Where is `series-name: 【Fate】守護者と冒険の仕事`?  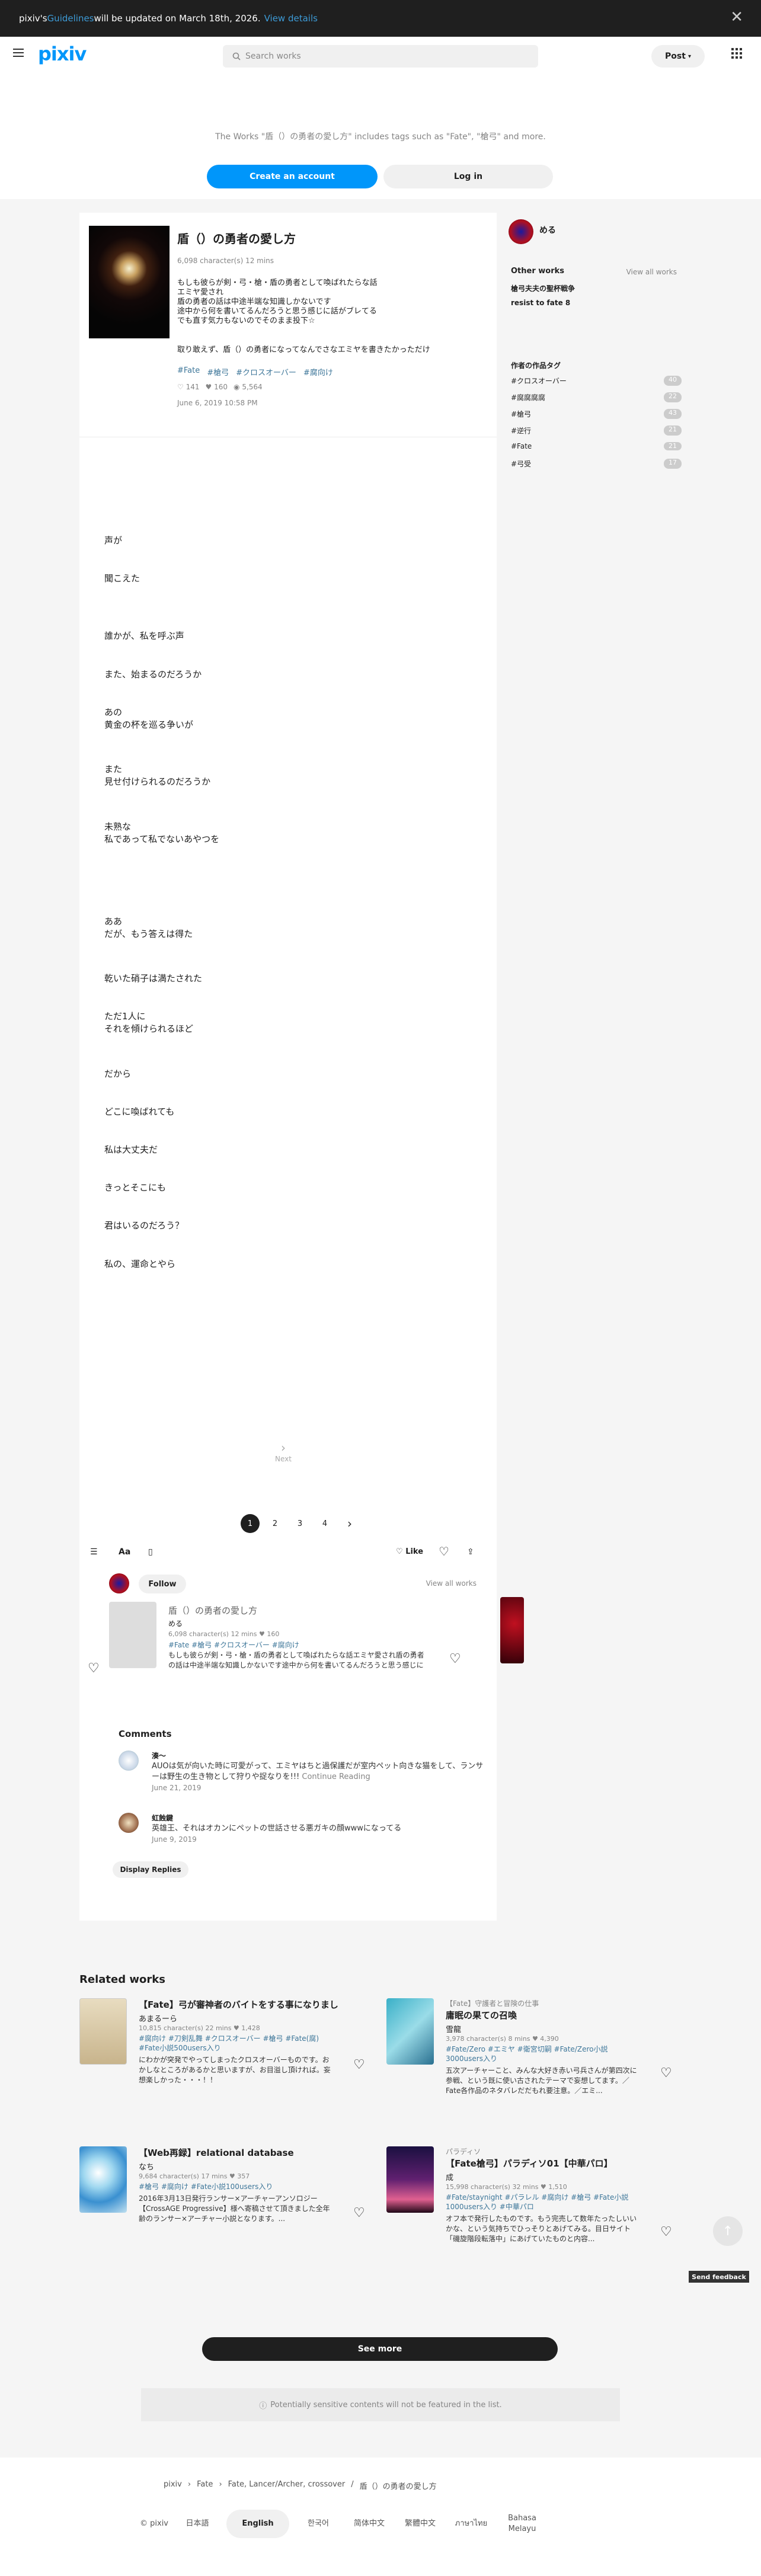 series-name: 【Fate】守護者と冒険の仕事 is located at coordinates (492, 2003).